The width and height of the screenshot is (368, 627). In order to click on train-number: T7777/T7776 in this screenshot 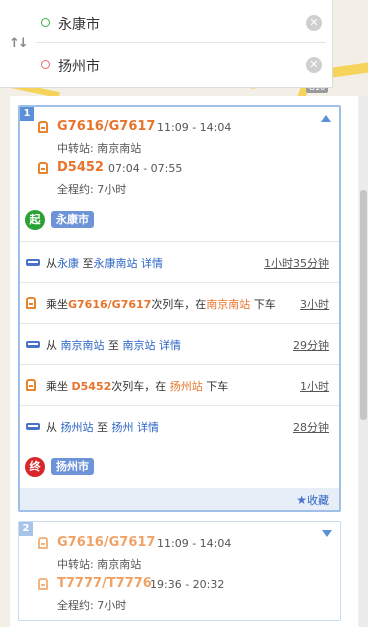, I will do `click(104, 583)`.